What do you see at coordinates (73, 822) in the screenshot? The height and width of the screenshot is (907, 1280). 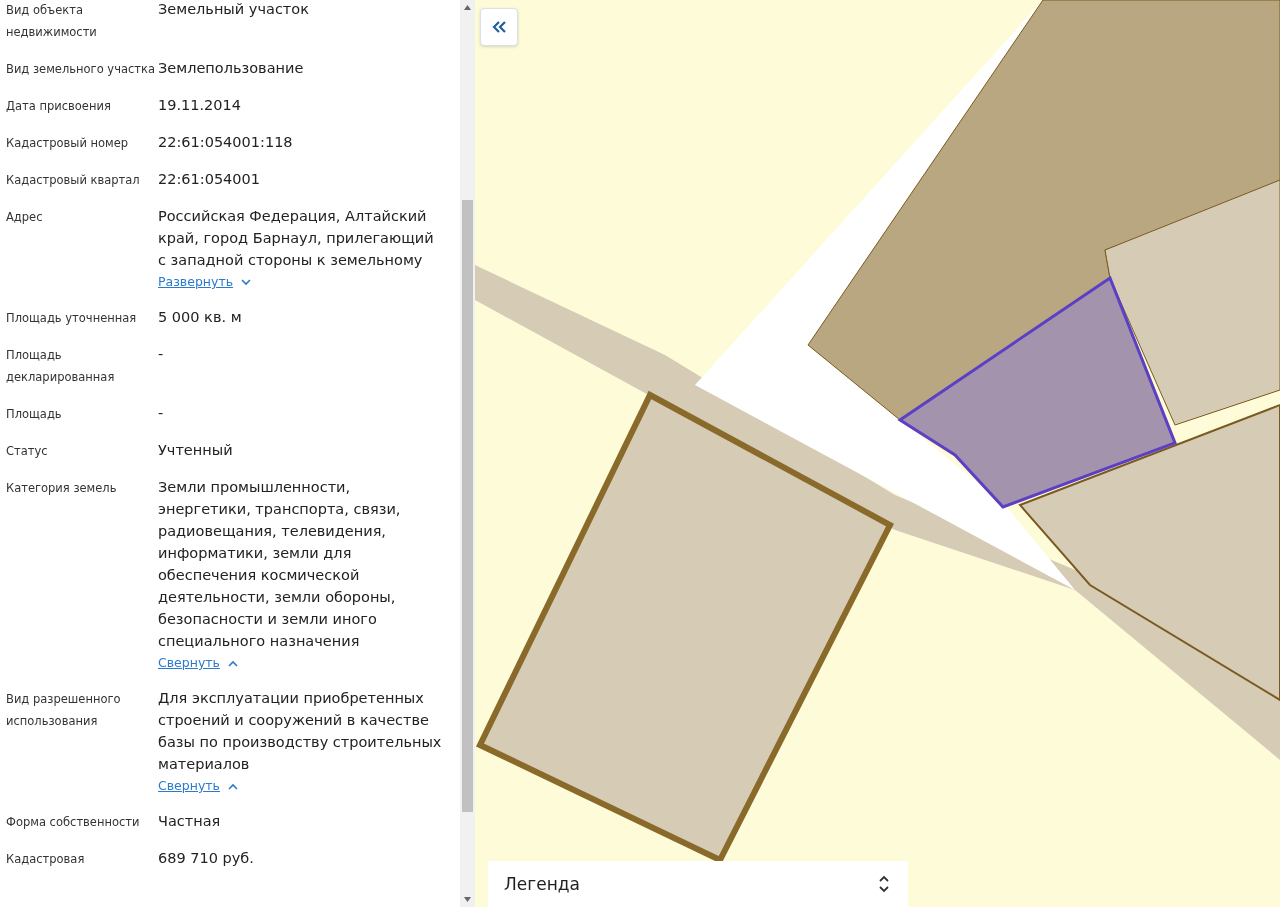 I see `field-label: Форма собственности` at bounding box center [73, 822].